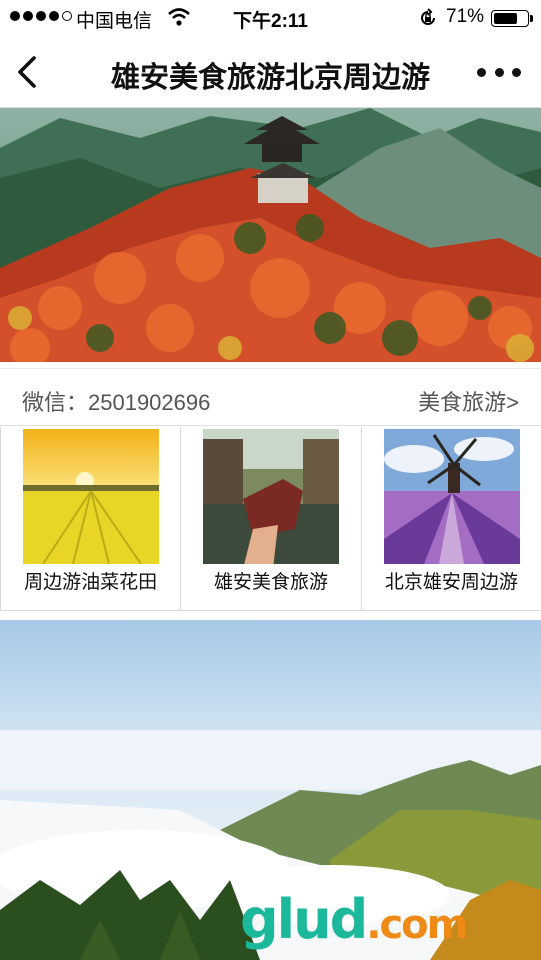  What do you see at coordinates (468, 401) in the screenshot?
I see `food-travel-link: 美食旅游>` at bounding box center [468, 401].